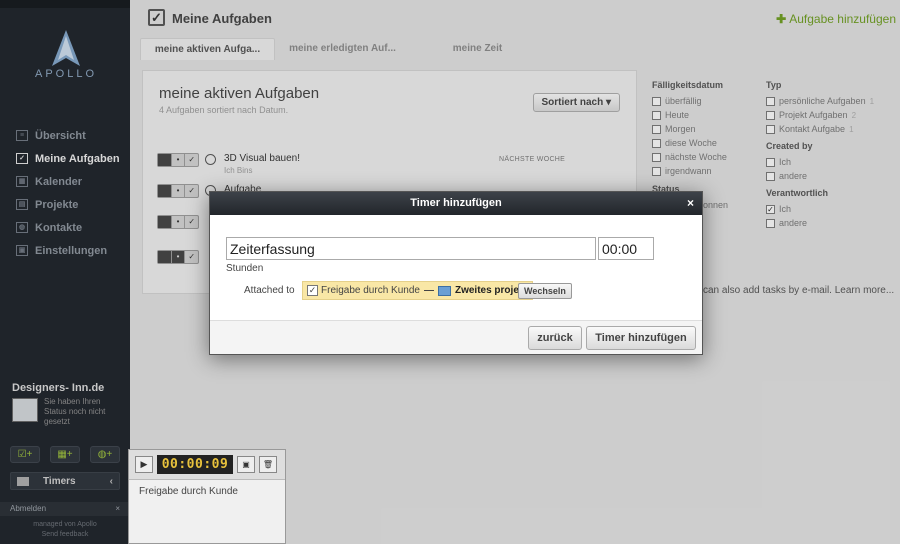  I want to click on add-timer-button: Timer hinzufügen, so click(641, 338).